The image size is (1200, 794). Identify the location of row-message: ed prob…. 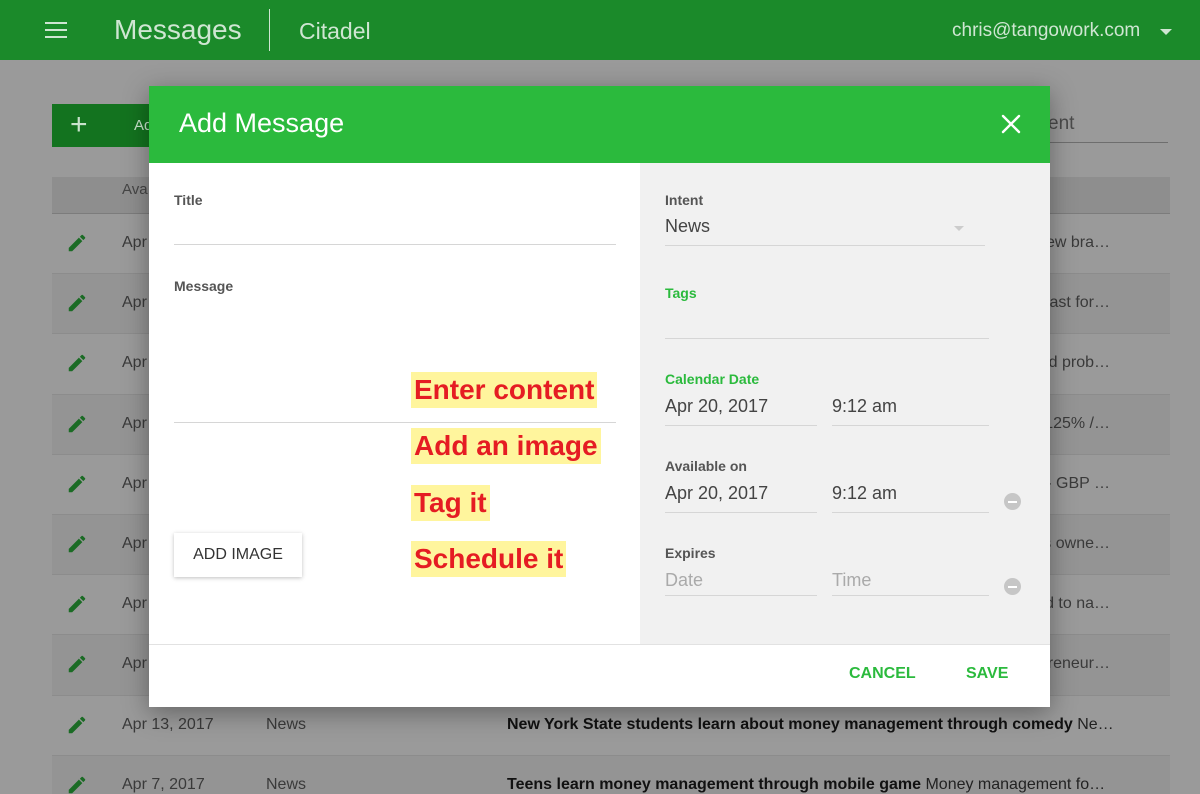
(1074, 363).